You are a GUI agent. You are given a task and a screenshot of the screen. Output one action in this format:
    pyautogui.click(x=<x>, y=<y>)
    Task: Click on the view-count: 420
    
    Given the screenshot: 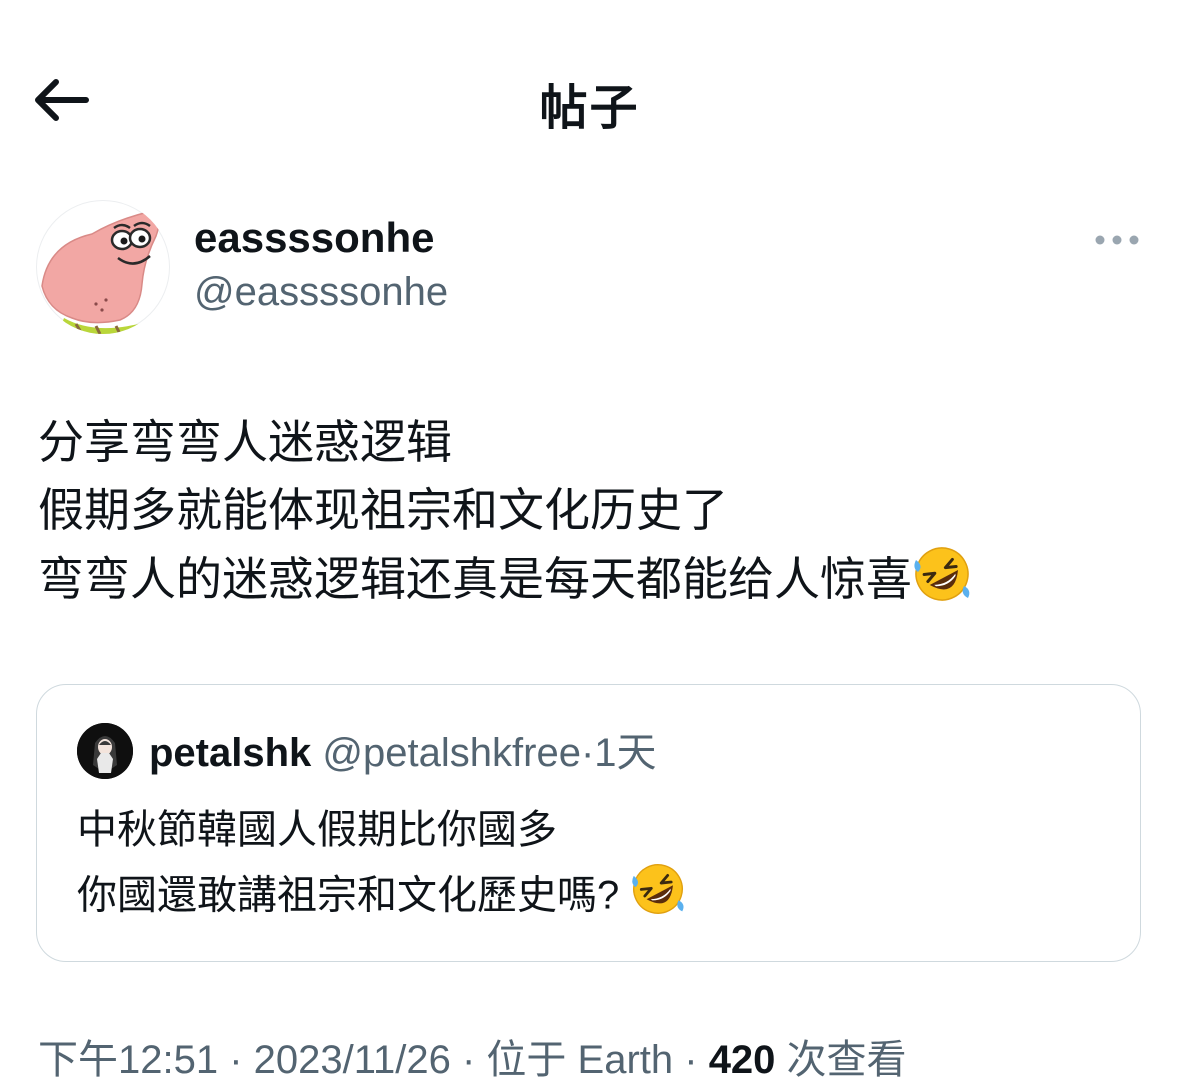 What is the action you would take?
    pyautogui.click(x=742, y=1060)
    